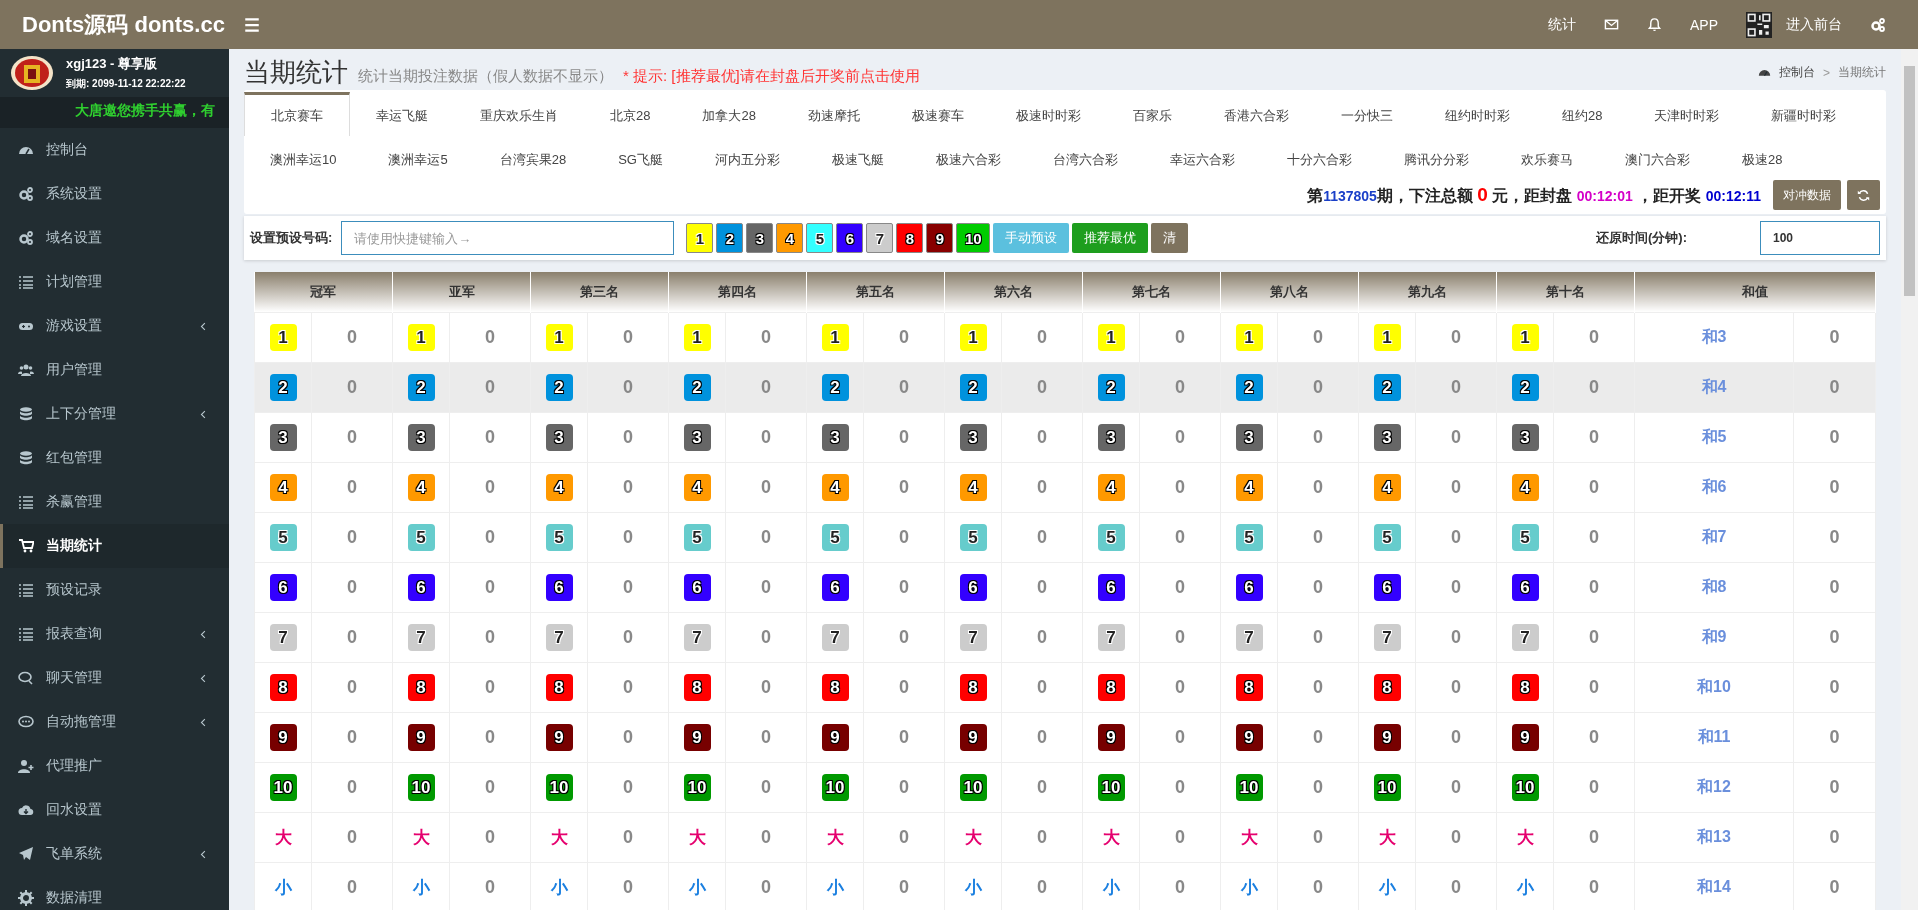  What do you see at coordinates (114, 238) in the screenshot?
I see `sidebar-item: 域名设置` at bounding box center [114, 238].